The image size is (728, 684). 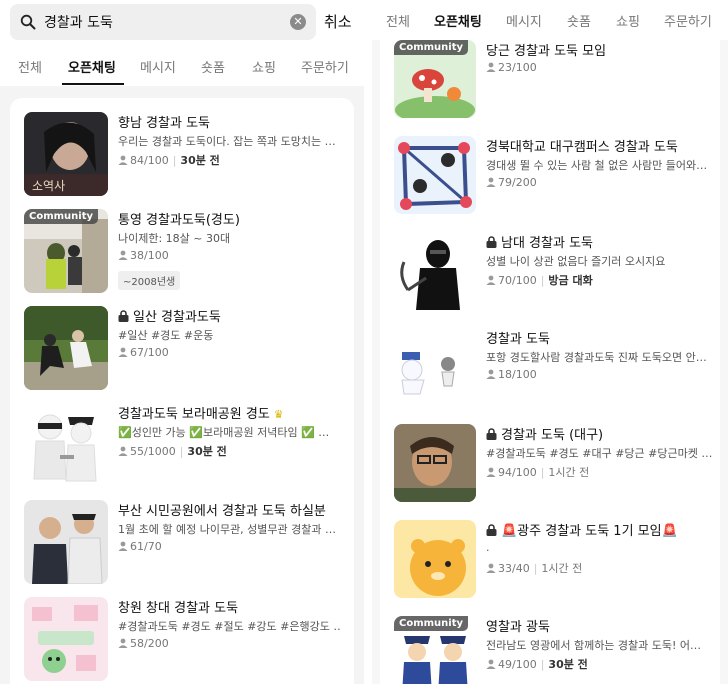 What do you see at coordinates (229, 353) in the screenshot?
I see `chatroom-meta: 67/100` at bounding box center [229, 353].